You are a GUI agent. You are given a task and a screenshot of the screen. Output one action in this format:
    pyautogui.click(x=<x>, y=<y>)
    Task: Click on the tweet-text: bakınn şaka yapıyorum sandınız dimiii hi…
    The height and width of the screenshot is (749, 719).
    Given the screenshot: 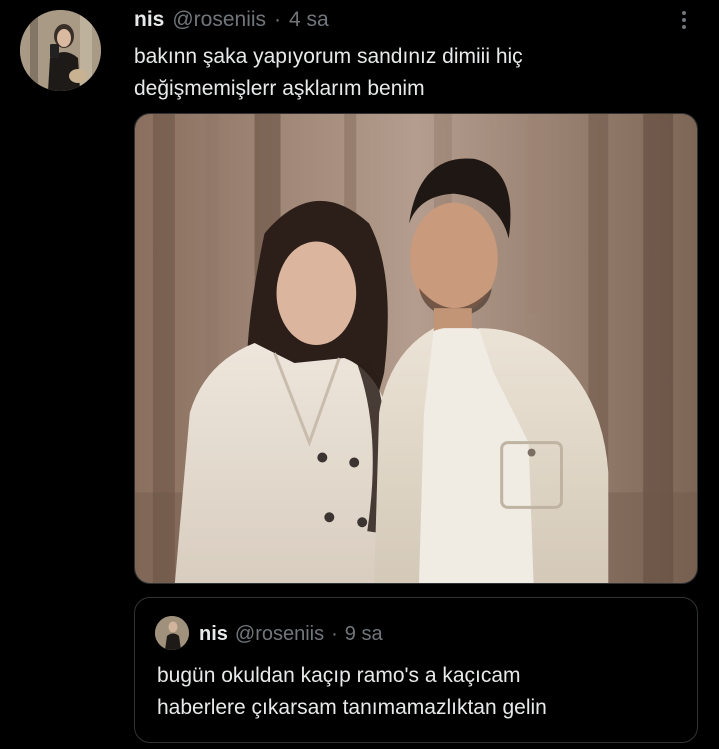 What is the action you would take?
    pyautogui.click(x=414, y=73)
    